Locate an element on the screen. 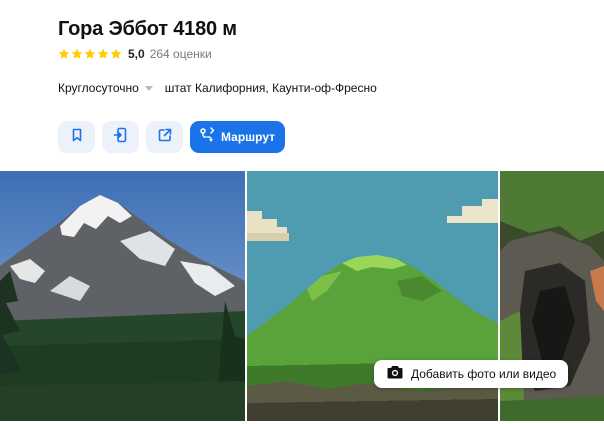 The width and height of the screenshot is (604, 424). page-title: Гора Эббот 4180 м is located at coordinates (147, 29).